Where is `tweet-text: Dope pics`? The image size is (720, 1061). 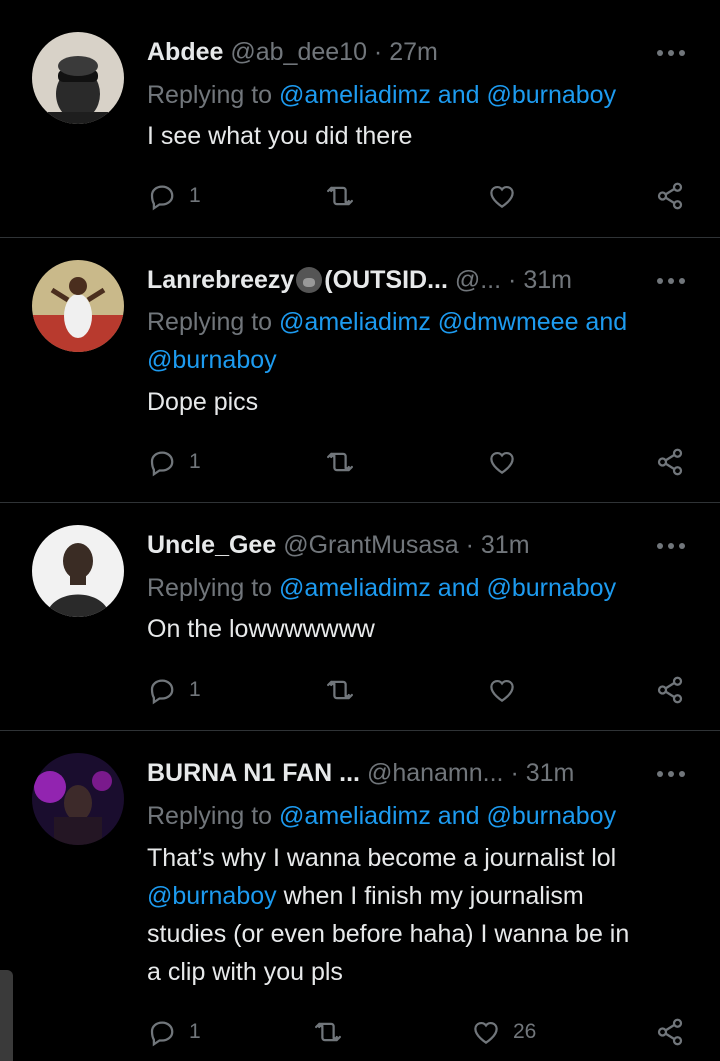 tweet-text: Dope pics is located at coordinates (203, 402).